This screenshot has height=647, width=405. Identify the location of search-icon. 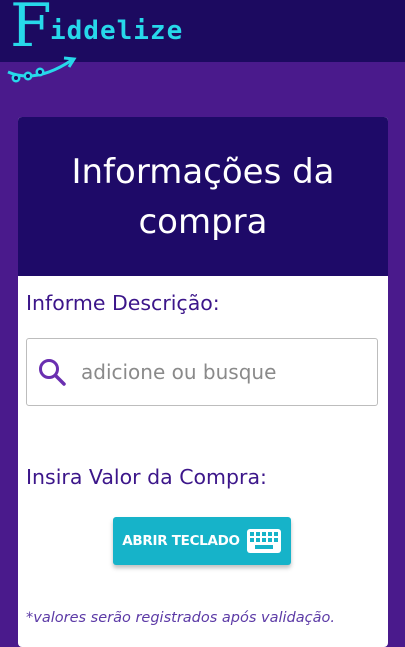
(52, 372).